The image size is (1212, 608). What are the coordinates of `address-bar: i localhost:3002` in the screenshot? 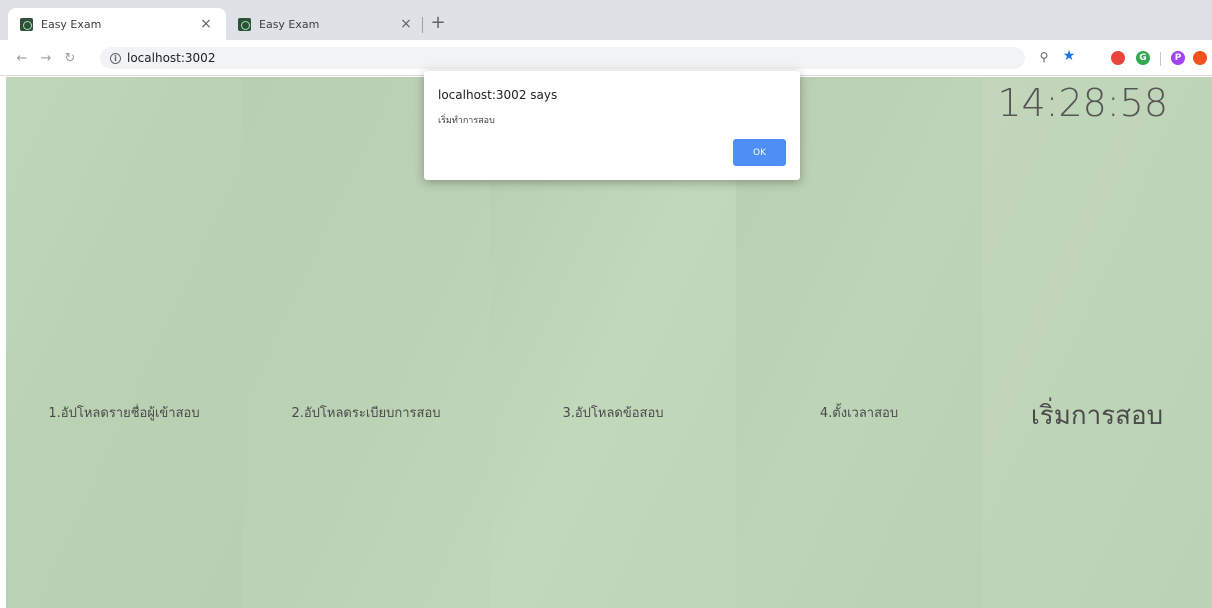 It's located at (562, 58).